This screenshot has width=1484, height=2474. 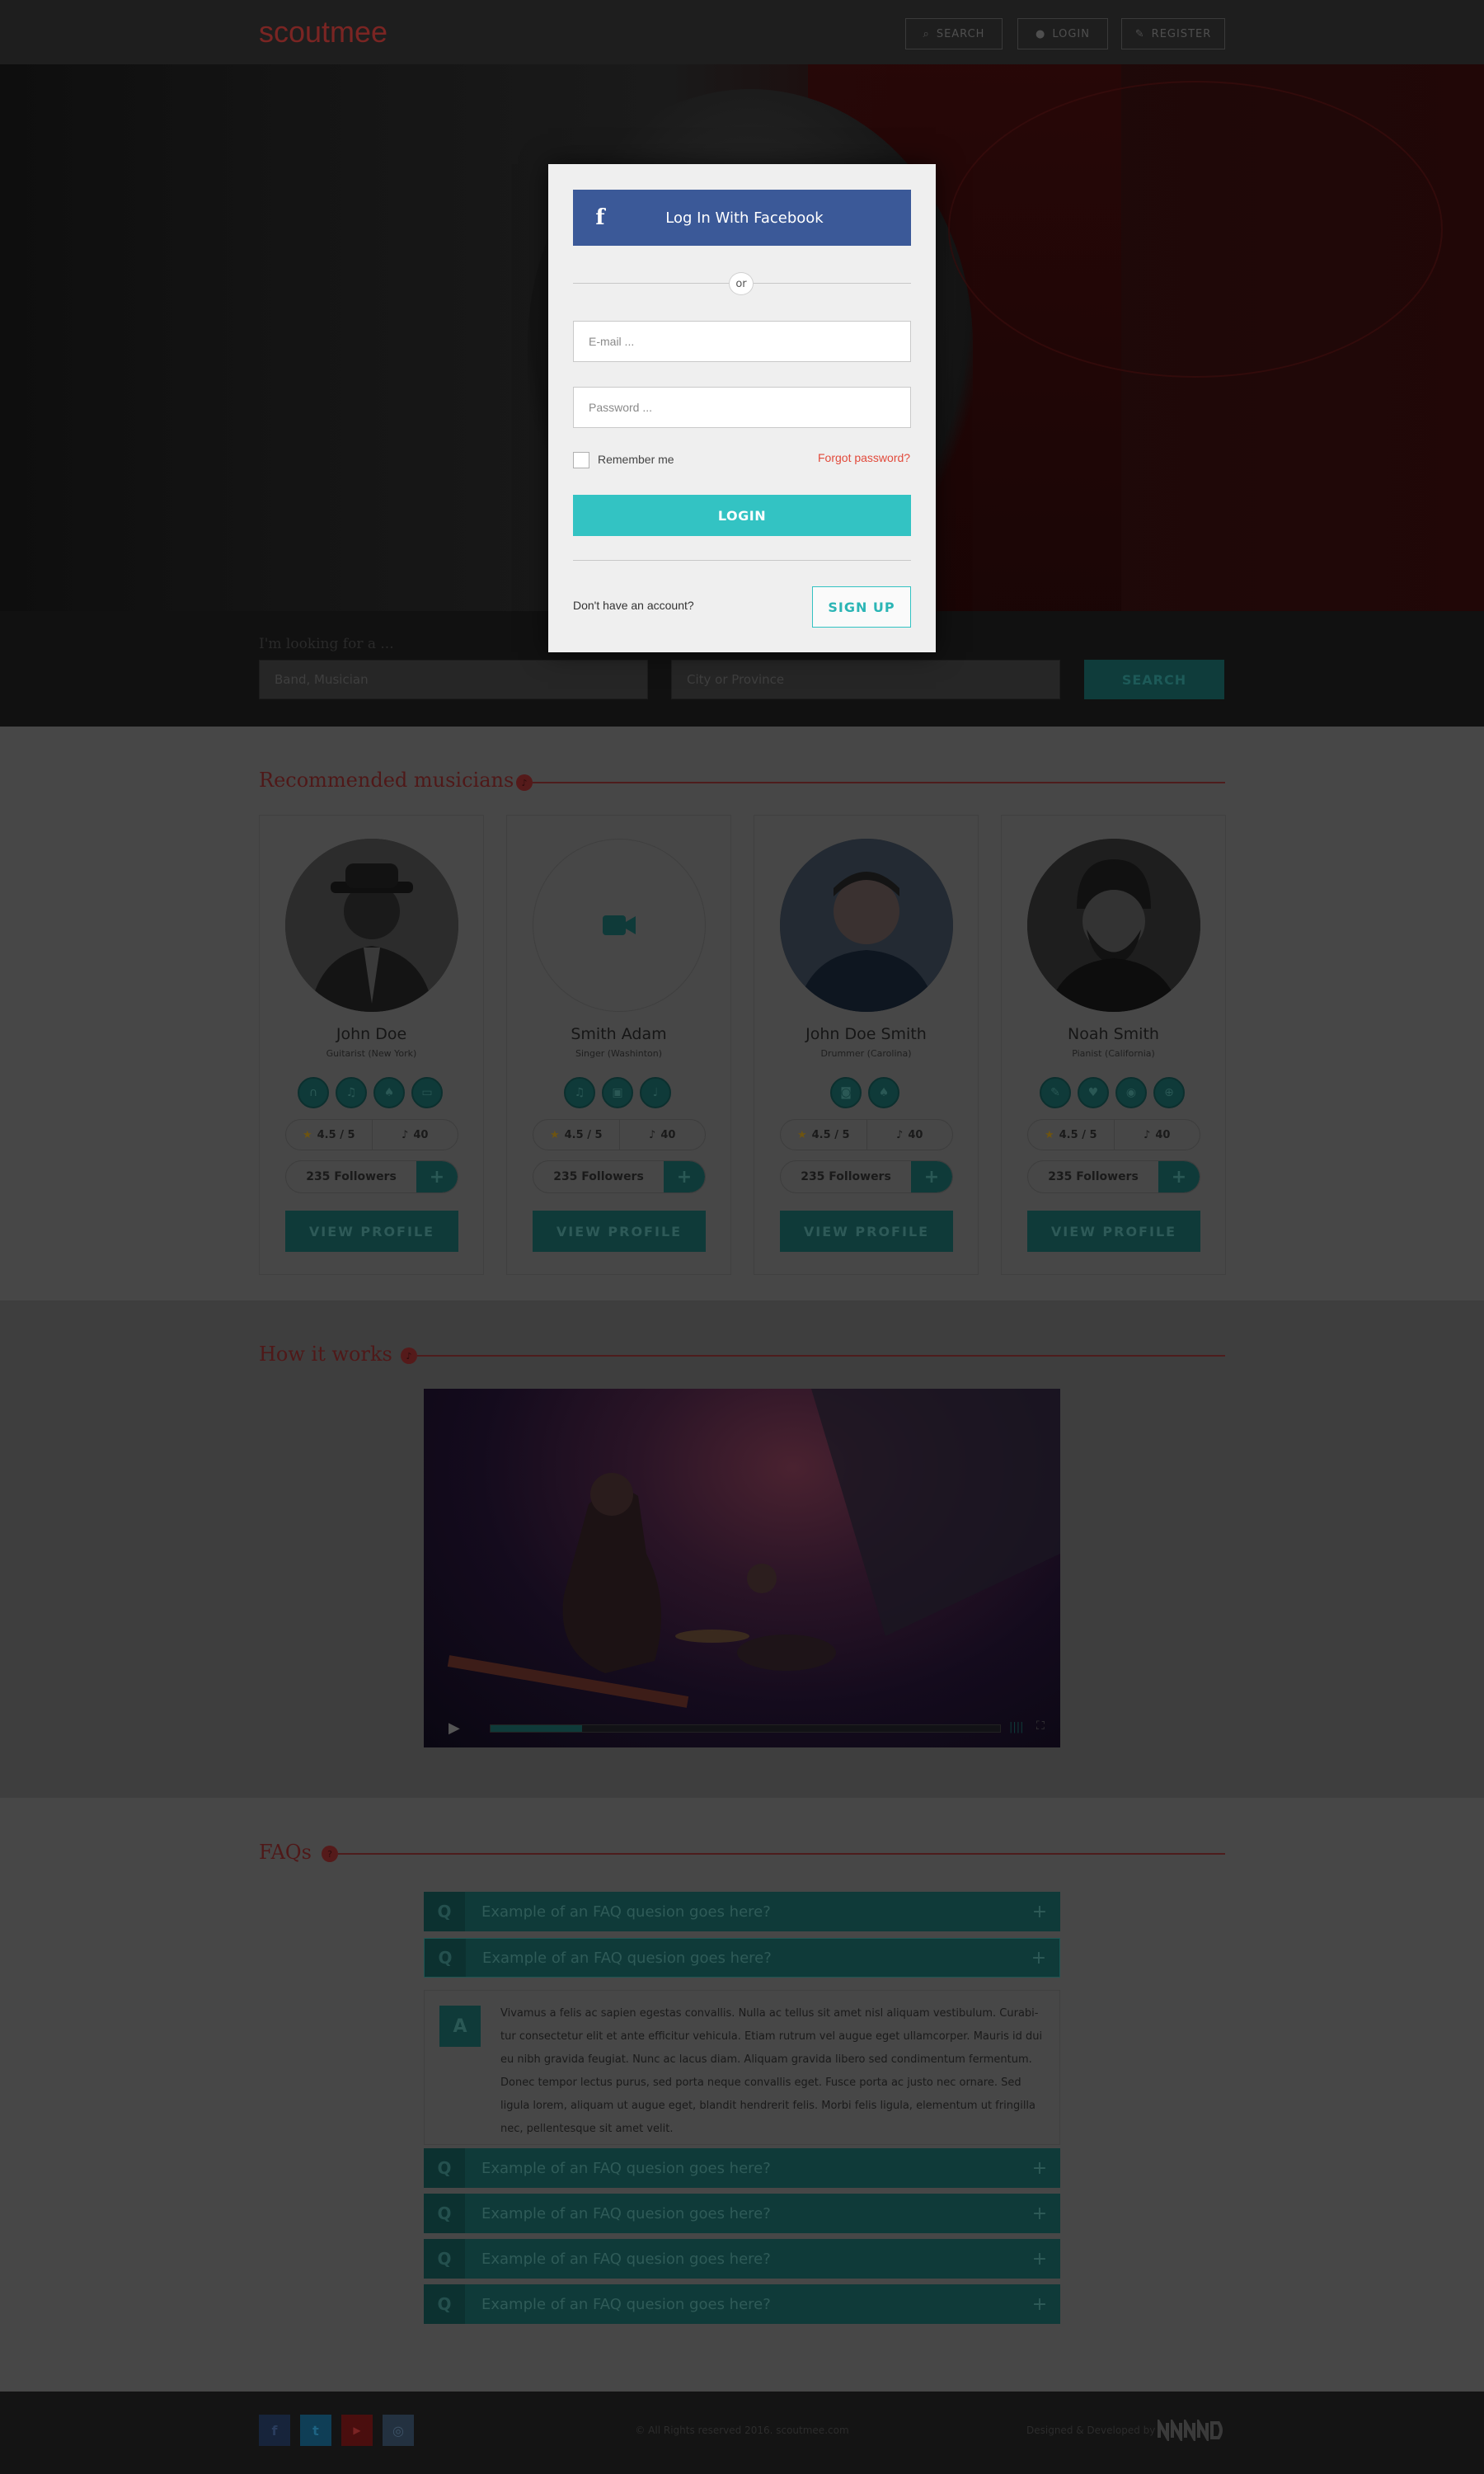 I want to click on musician-name: Smith Adam, so click(x=618, y=1034).